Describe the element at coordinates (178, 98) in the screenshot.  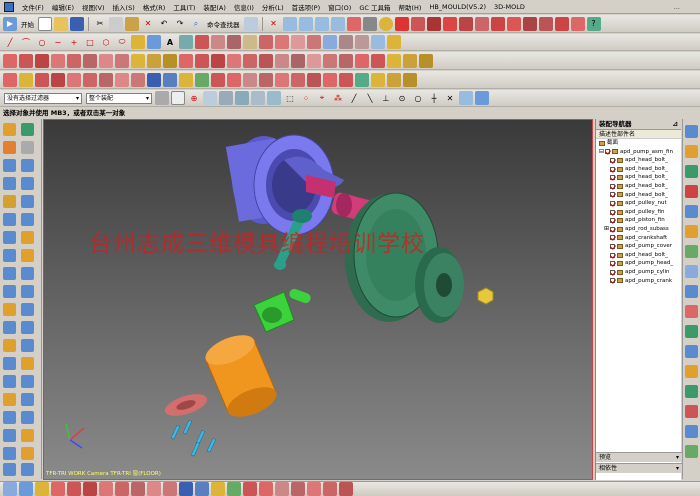
I see `select-all-icon` at that location.